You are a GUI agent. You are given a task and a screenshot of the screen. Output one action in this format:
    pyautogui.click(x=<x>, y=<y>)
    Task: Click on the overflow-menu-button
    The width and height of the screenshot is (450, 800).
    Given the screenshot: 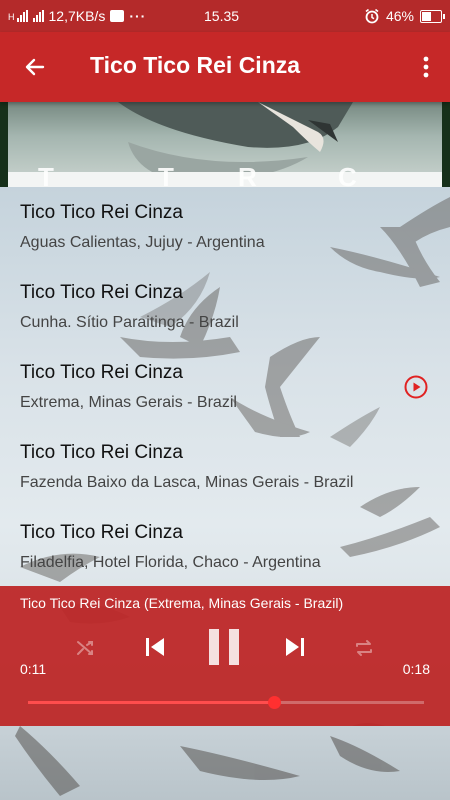 What is the action you would take?
    pyautogui.click(x=426, y=67)
    